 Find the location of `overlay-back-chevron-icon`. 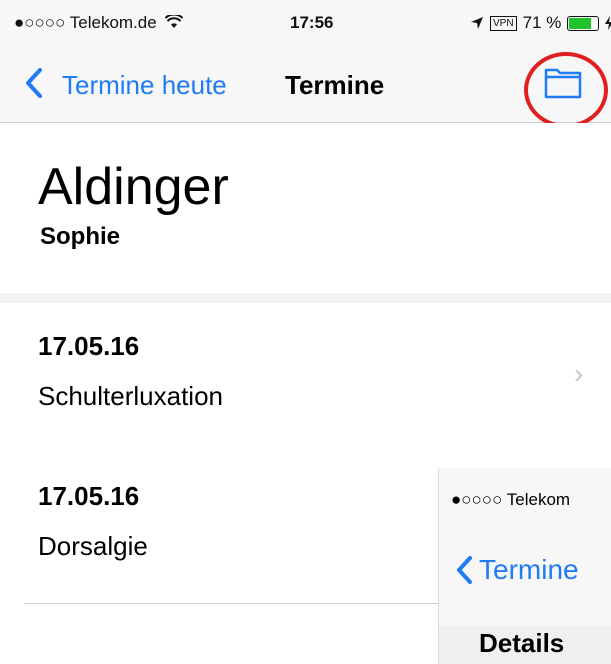

overlay-back-chevron-icon is located at coordinates (464, 570).